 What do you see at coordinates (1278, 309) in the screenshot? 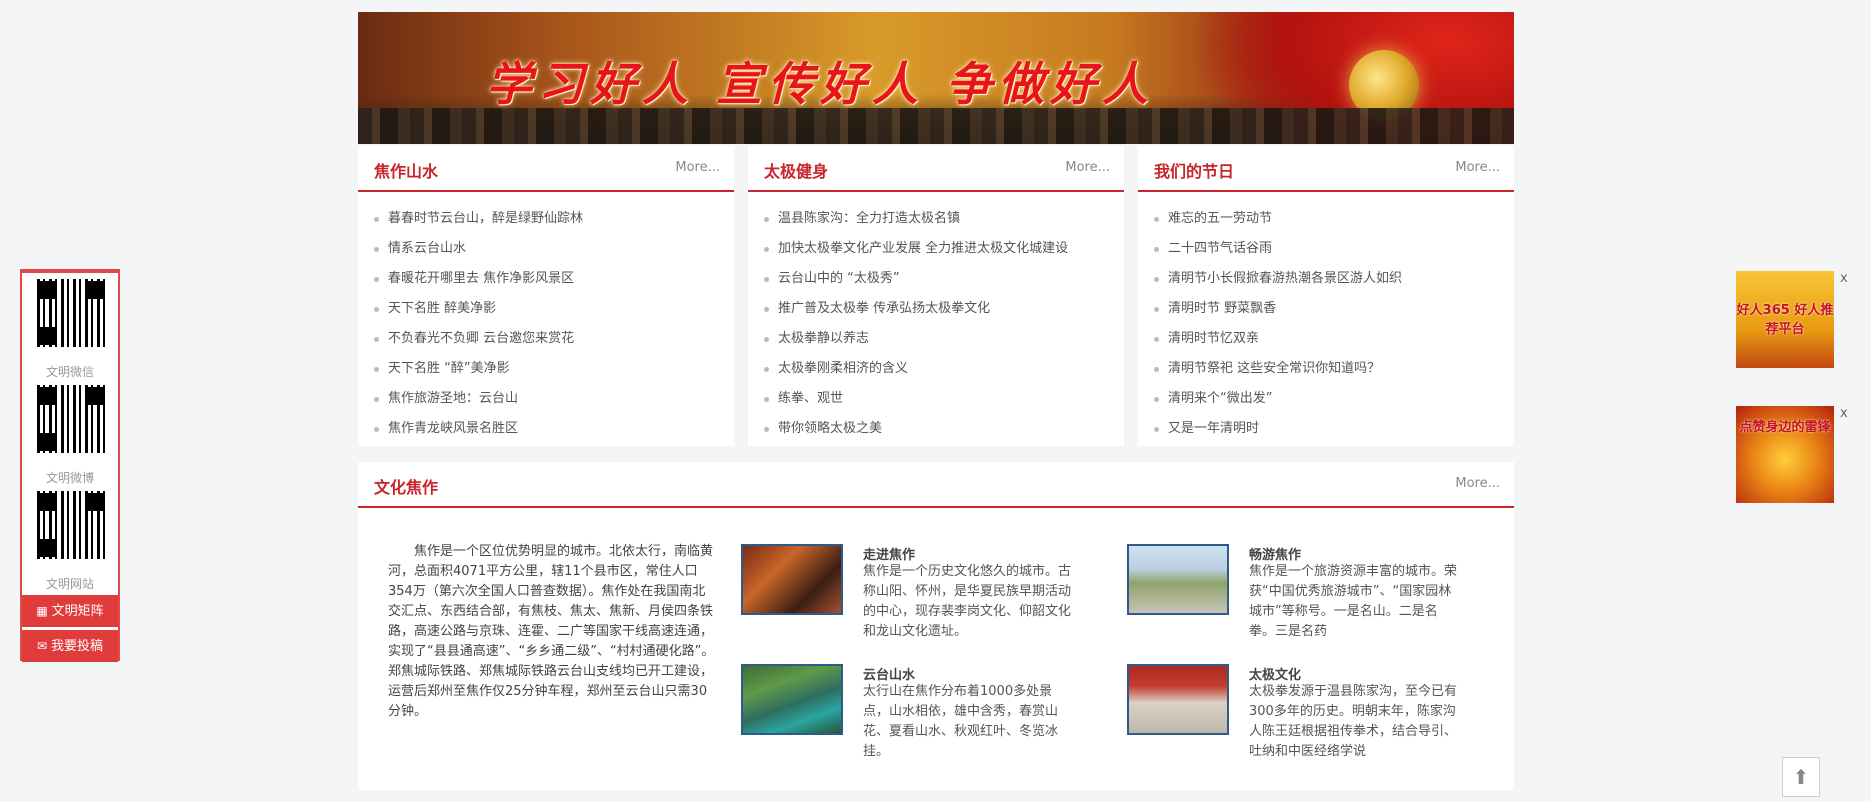
I see `news-item: 清明时节 野菜飘香` at bounding box center [1278, 309].